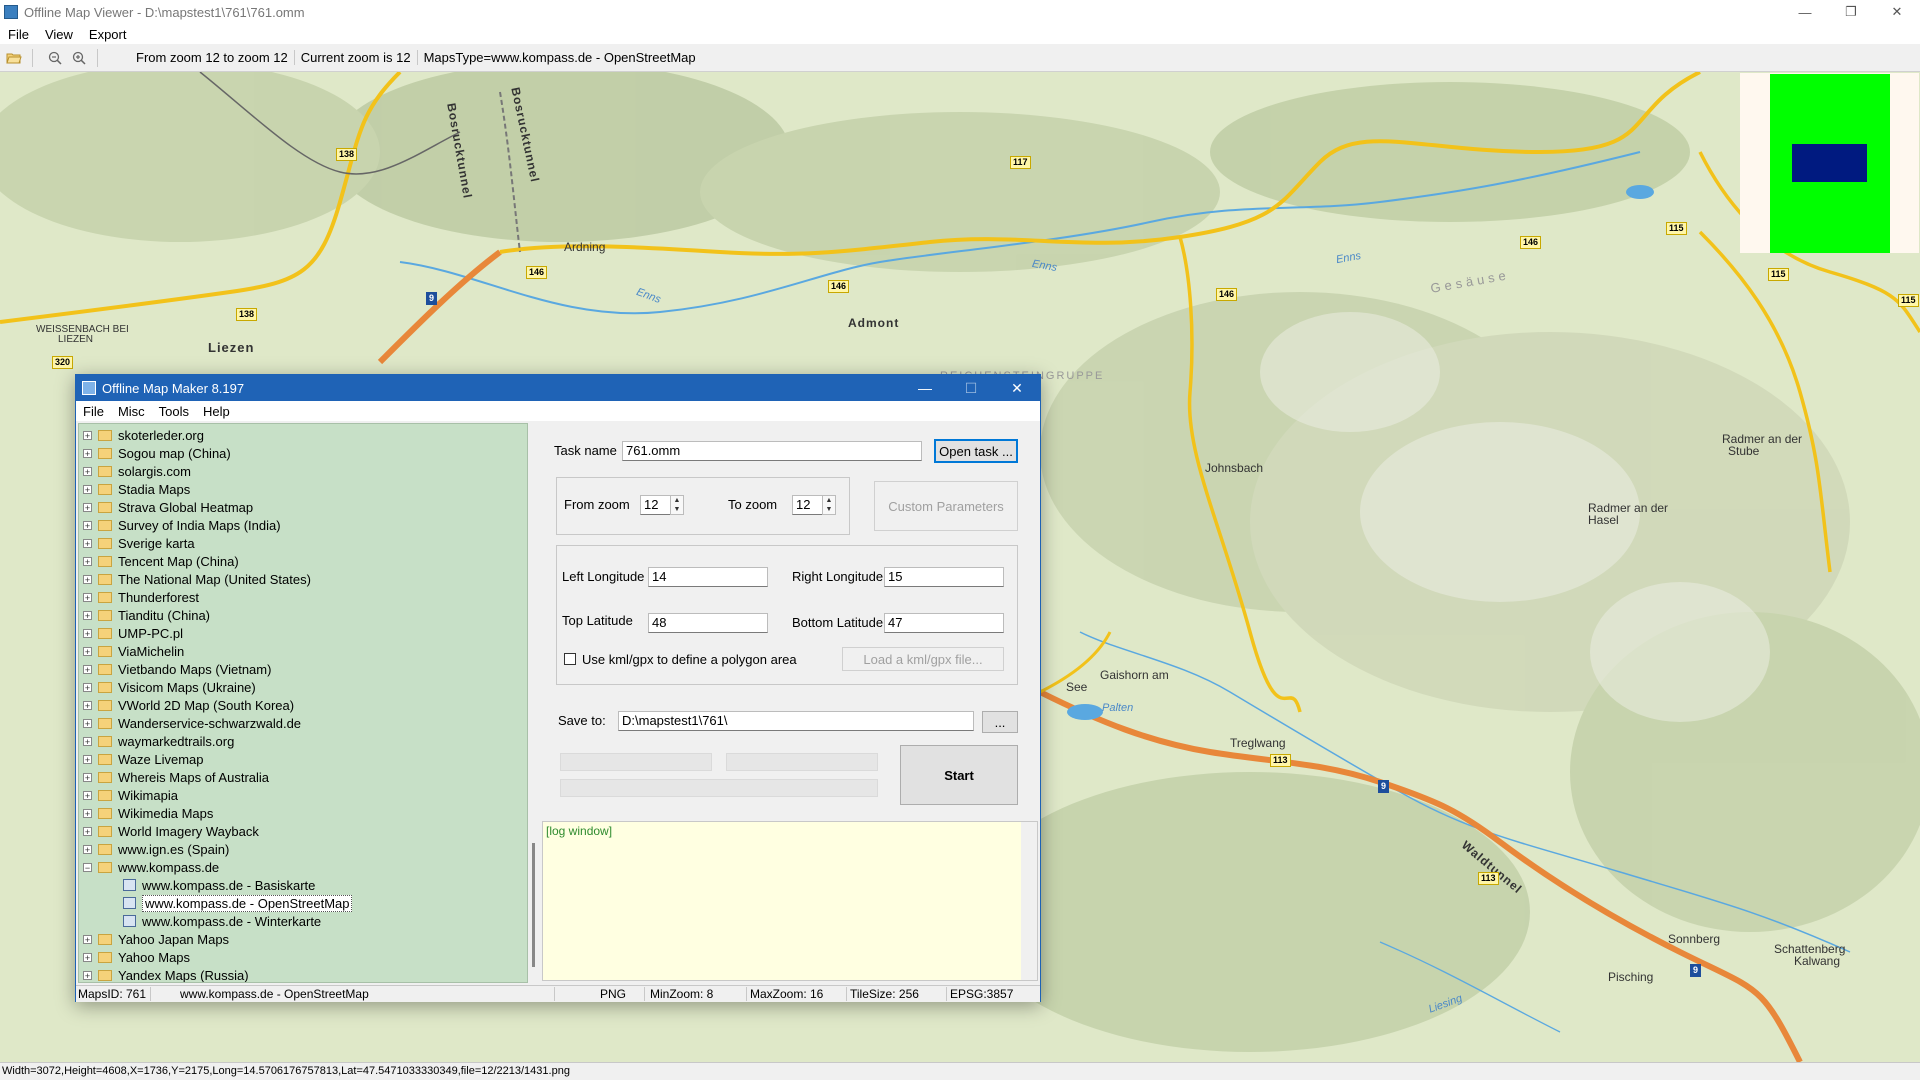  What do you see at coordinates (216, 903) in the screenshot?
I see `tree-item: www.kompass.de - OpenStreetMap` at bounding box center [216, 903].